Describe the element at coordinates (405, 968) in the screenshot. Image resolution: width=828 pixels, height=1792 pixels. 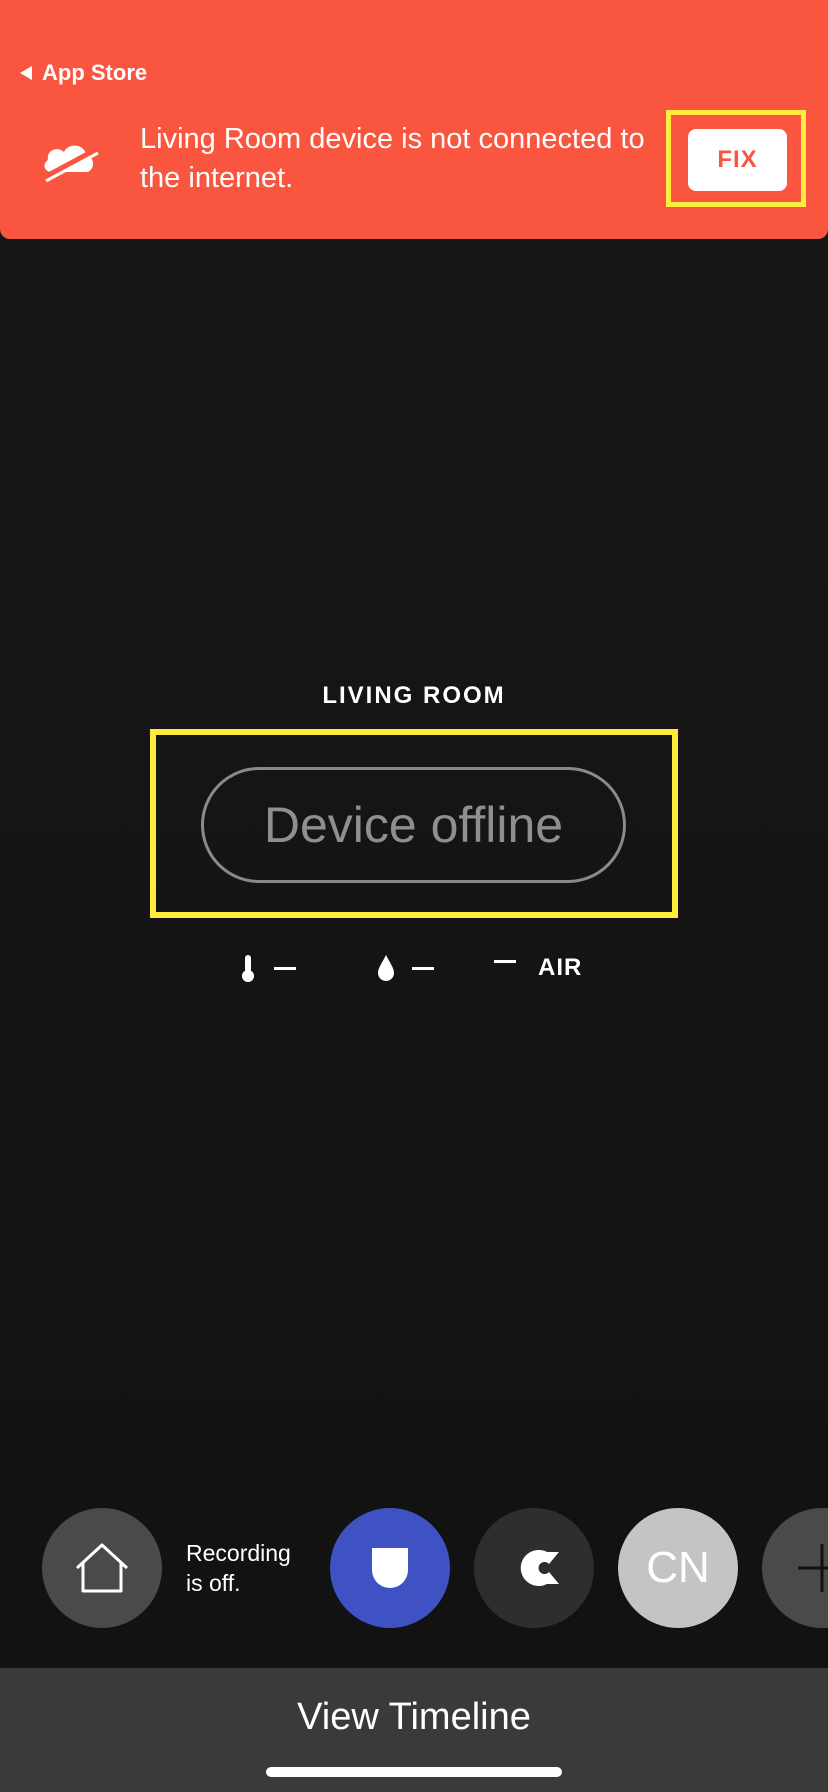
I see `humidity-reading` at that location.